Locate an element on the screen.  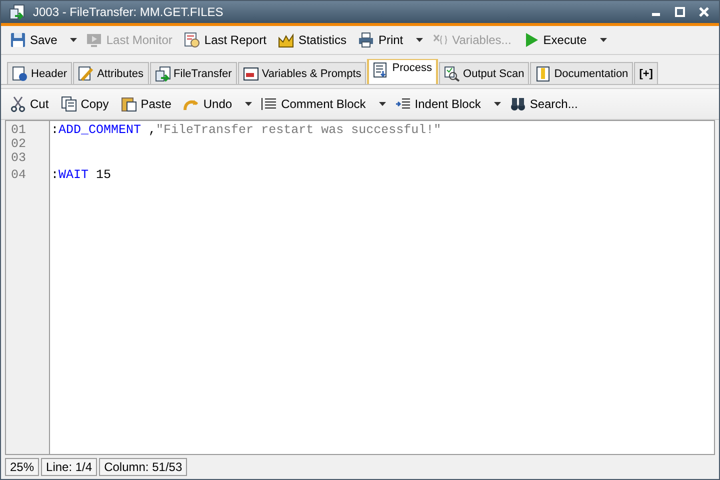
toolbar-button: Last Report is located at coordinates (225, 40).